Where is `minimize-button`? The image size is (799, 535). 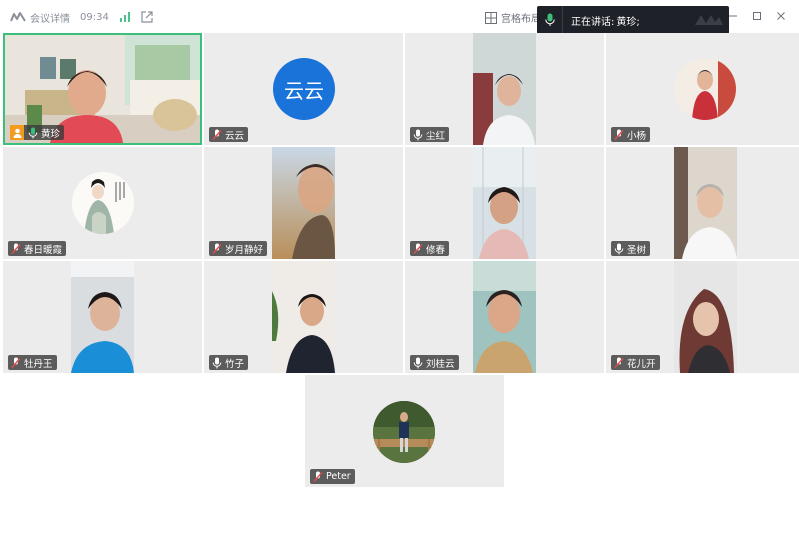
minimize-button is located at coordinates (733, 16).